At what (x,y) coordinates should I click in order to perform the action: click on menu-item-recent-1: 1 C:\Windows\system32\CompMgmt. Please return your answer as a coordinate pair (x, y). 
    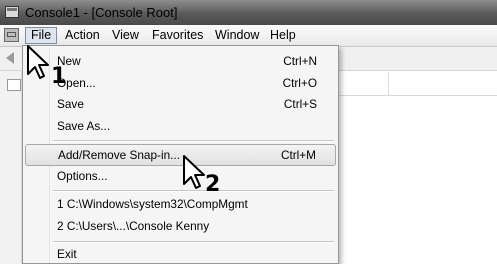
    Looking at the image, I should click on (180, 204).